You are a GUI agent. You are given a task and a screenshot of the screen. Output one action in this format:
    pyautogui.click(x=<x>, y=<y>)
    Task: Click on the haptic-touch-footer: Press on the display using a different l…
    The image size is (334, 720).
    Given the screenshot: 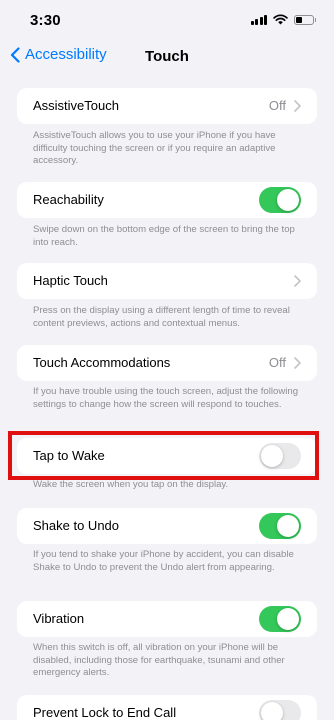 What is the action you would take?
    pyautogui.click(x=161, y=317)
    